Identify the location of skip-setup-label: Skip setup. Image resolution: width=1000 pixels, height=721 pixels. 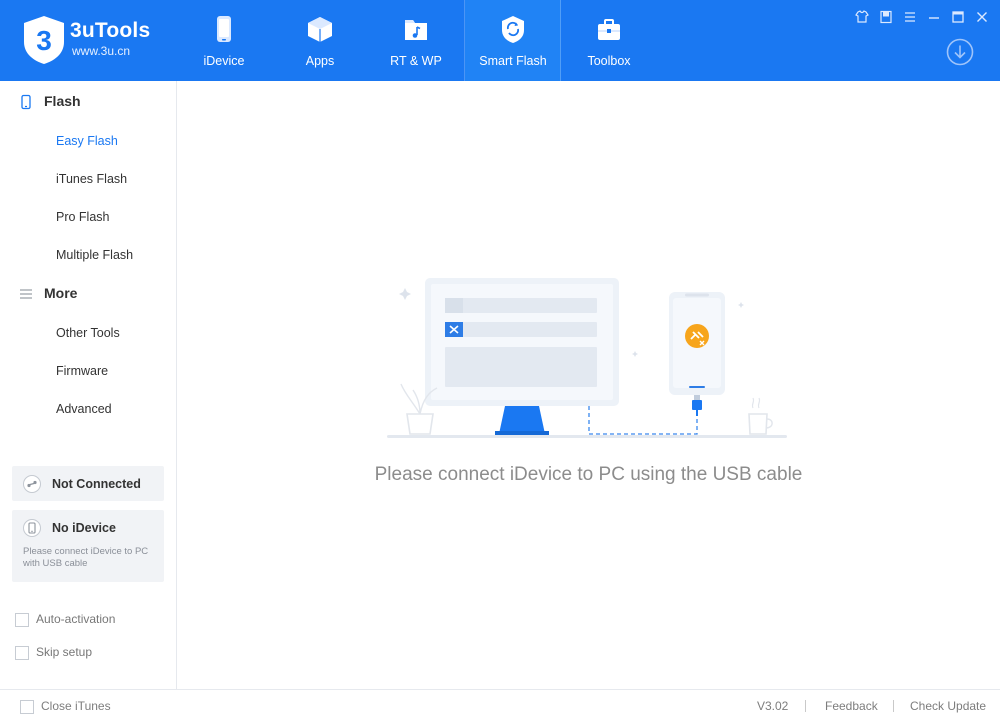
(64, 652).